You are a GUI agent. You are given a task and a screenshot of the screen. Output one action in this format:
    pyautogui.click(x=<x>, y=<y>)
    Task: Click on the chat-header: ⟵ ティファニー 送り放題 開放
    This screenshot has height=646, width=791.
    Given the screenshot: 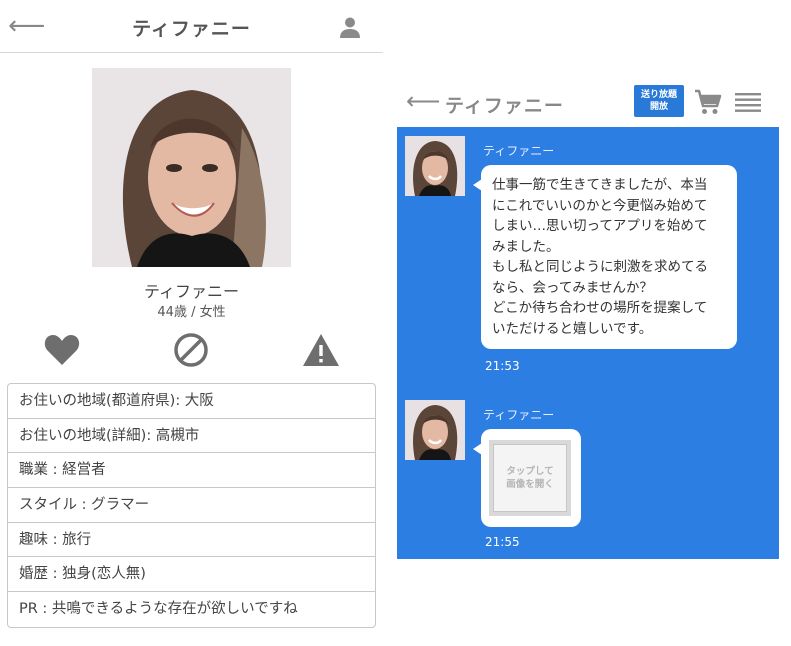 What is the action you would take?
    pyautogui.click(x=588, y=102)
    